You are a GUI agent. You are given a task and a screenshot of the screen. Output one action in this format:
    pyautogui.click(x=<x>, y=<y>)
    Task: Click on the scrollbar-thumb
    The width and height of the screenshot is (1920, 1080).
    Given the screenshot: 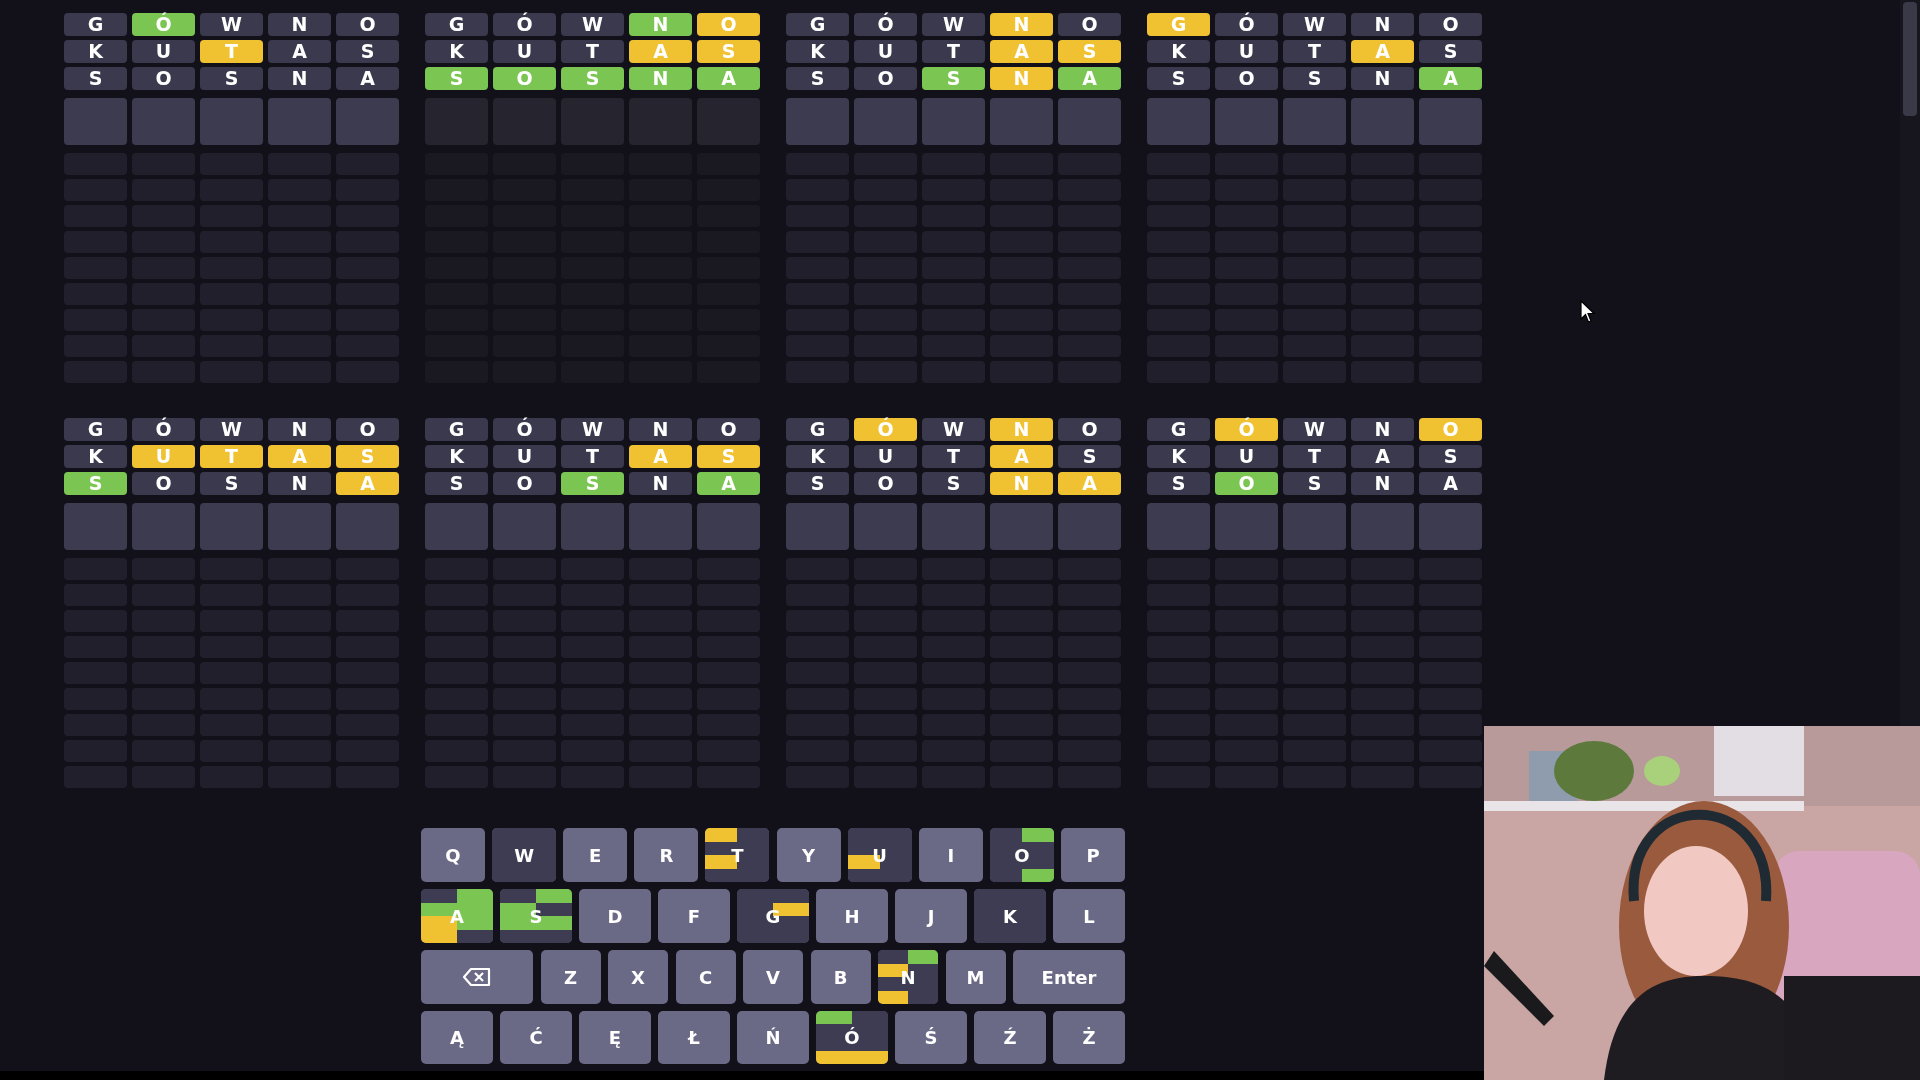 What is the action you would take?
    pyautogui.click(x=1910, y=59)
    